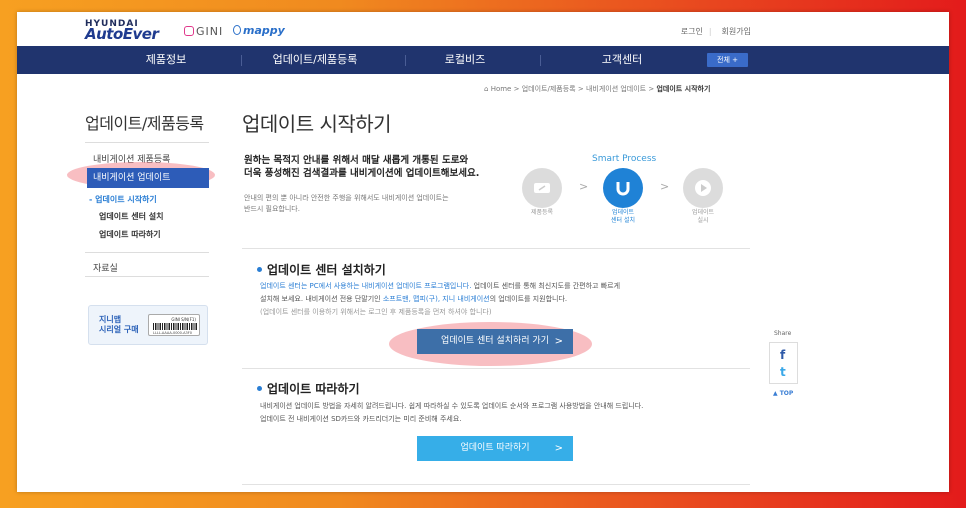 The image size is (966, 508). Describe the element at coordinates (105, 267) in the screenshot. I see `sidebar-item-archive: 자료실` at that location.